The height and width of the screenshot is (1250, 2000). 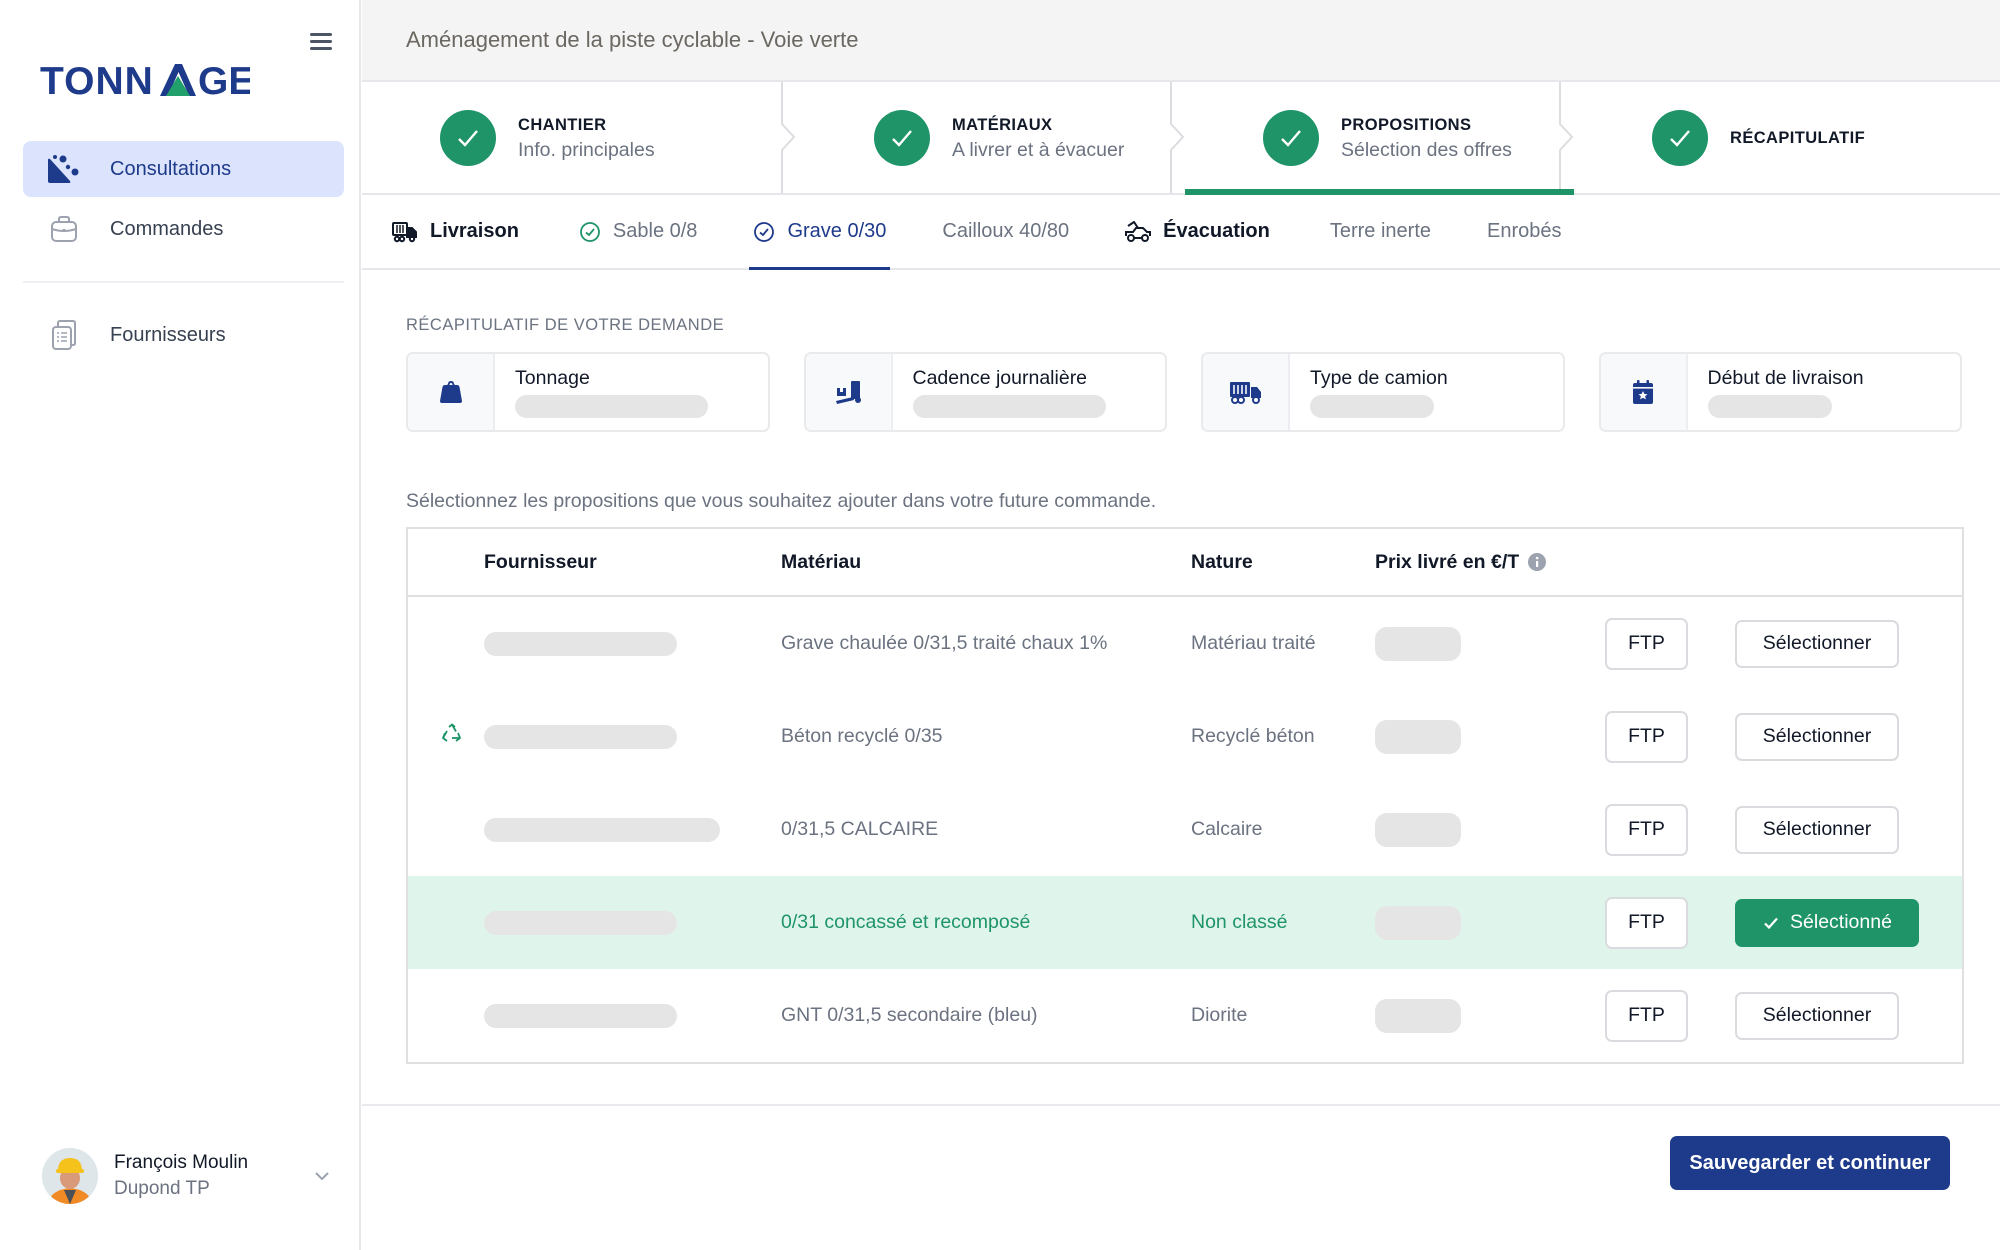 I want to click on menu-toggle-icon, so click(x=321, y=41).